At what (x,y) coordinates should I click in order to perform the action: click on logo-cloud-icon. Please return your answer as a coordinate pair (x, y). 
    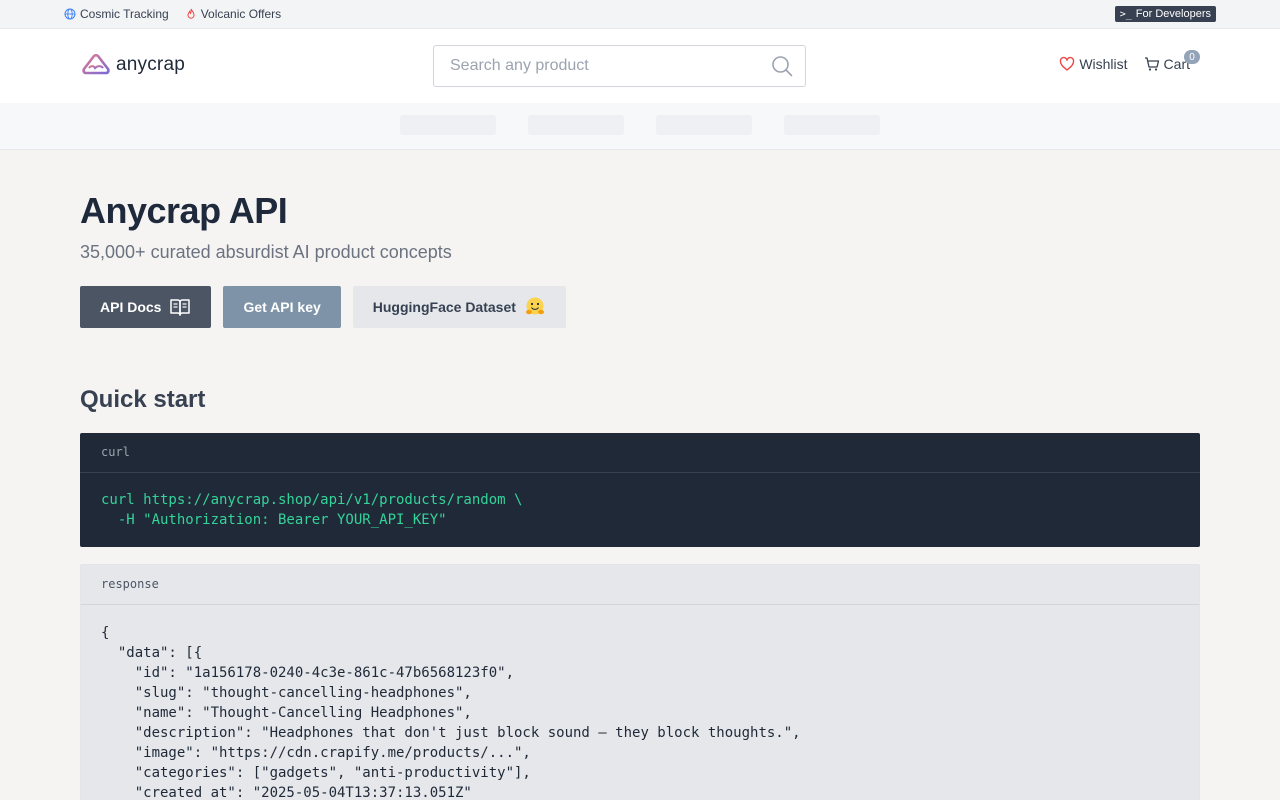
    Looking at the image, I should click on (96, 64).